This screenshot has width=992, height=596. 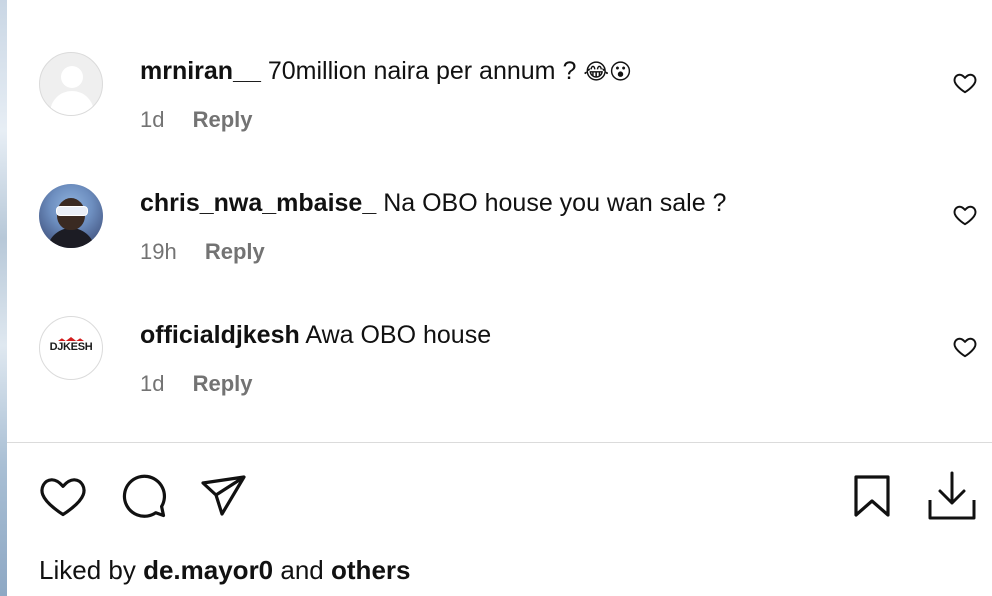 What do you see at coordinates (3, 298) in the screenshot?
I see `background-strip` at bounding box center [3, 298].